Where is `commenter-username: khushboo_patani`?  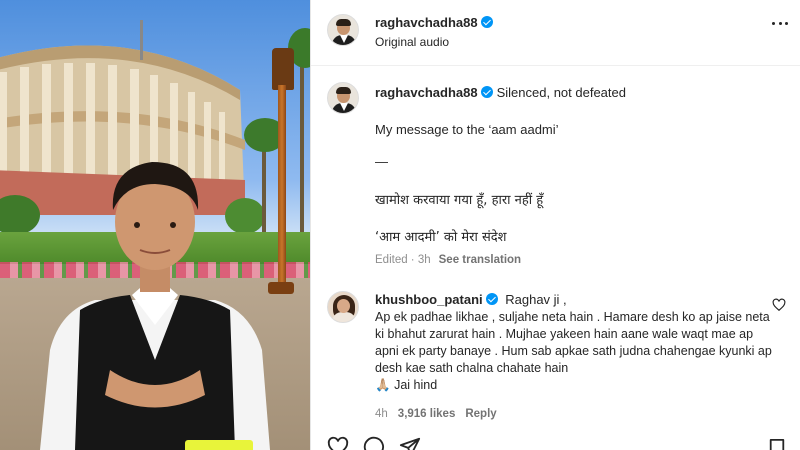
commenter-username: khushboo_patani is located at coordinates (429, 299).